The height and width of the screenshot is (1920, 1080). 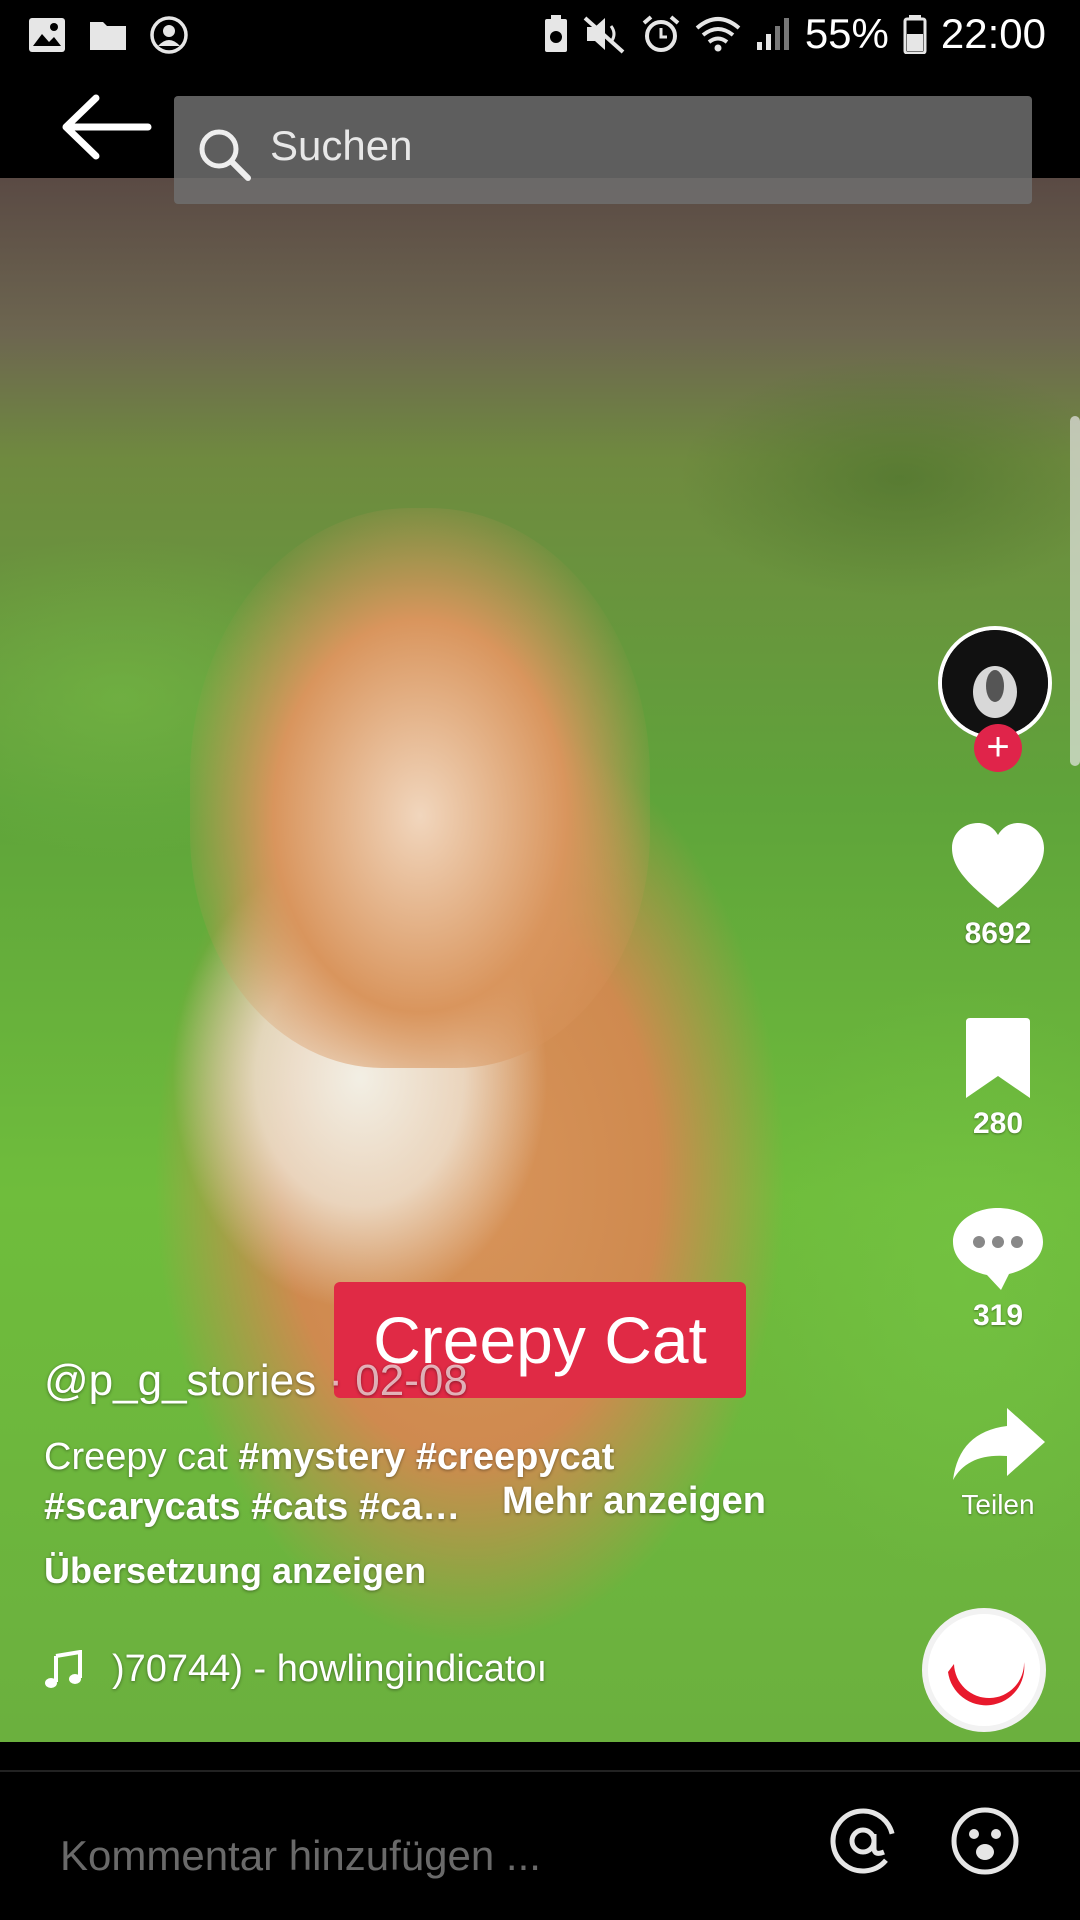 I want to click on cat-image, so click(x=420, y=788).